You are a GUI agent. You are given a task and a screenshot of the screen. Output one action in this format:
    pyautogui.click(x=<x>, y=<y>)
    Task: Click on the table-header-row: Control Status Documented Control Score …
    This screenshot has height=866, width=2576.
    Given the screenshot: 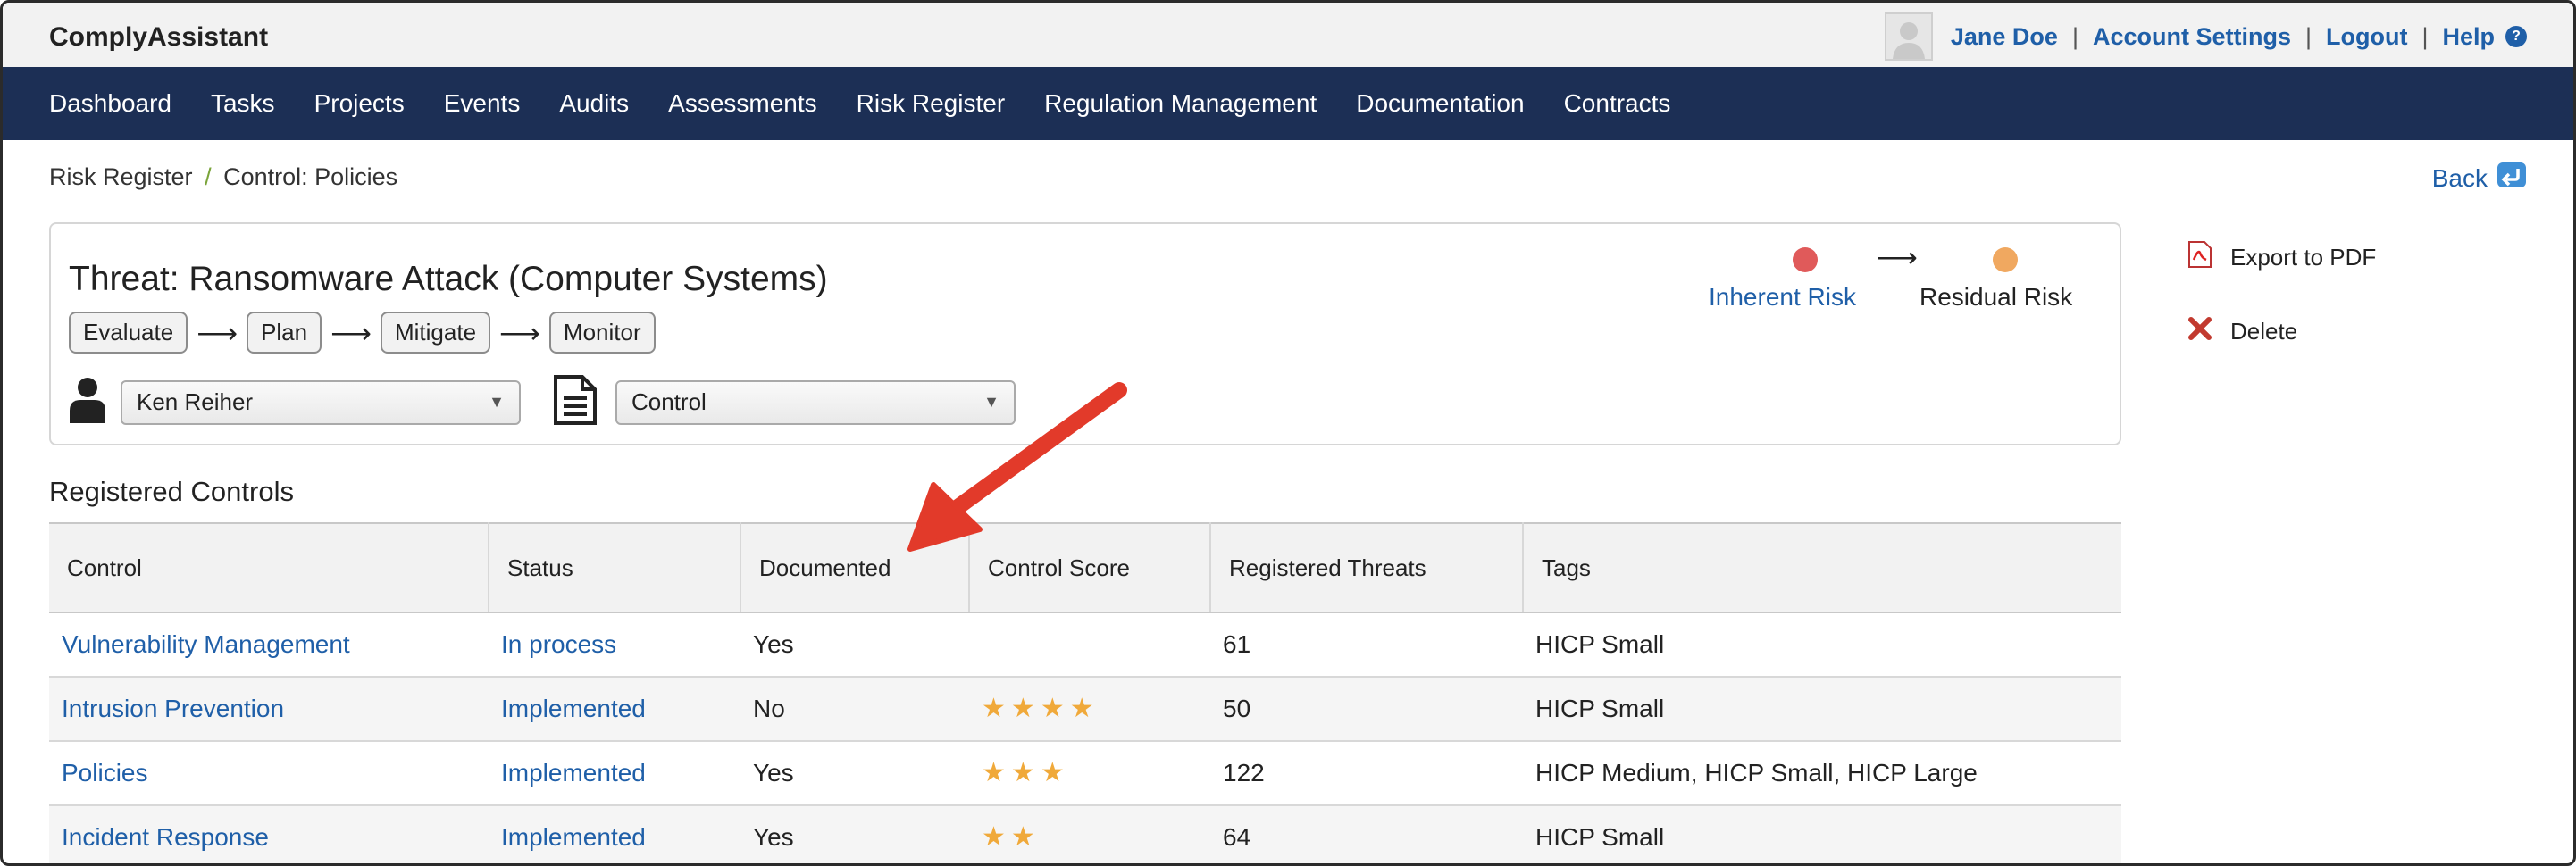 What is the action you would take?
    pyautogui.click(x=1085, y=568)
    